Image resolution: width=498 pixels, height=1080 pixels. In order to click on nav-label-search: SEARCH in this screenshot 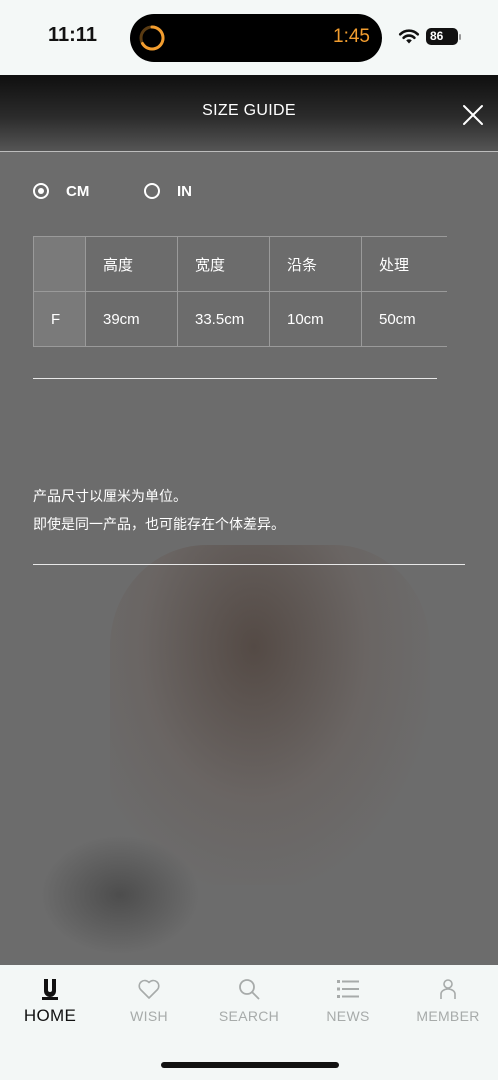, I will do `click(249, 1016)`.